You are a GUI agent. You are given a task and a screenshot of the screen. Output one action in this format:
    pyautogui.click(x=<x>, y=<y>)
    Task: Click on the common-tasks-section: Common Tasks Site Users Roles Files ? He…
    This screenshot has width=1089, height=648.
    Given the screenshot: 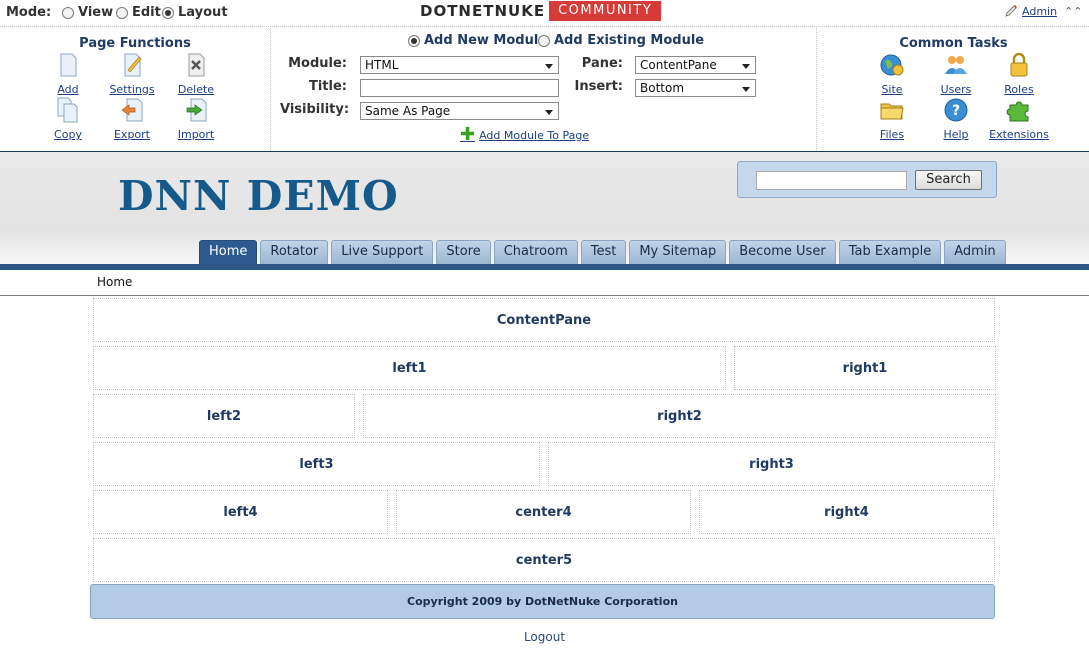 What is the action you would take?
    pyautogui.click(x=953, y=89)
    